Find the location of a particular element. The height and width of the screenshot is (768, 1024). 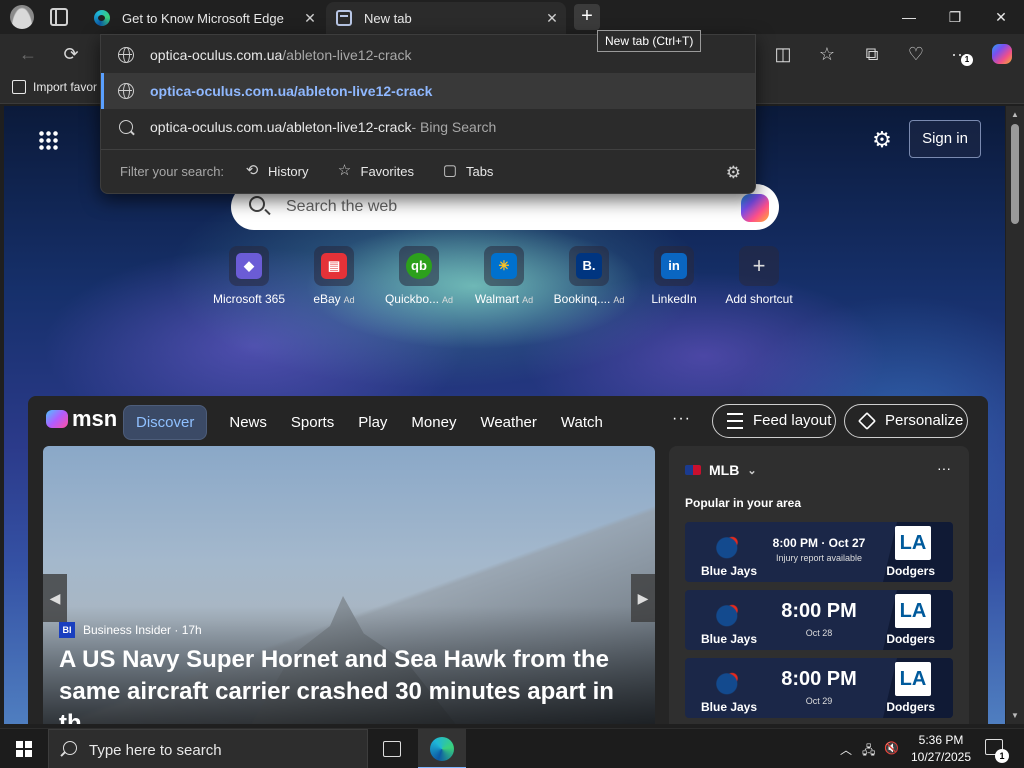

linkedin-icon: in is located at coordinates (674, 266).